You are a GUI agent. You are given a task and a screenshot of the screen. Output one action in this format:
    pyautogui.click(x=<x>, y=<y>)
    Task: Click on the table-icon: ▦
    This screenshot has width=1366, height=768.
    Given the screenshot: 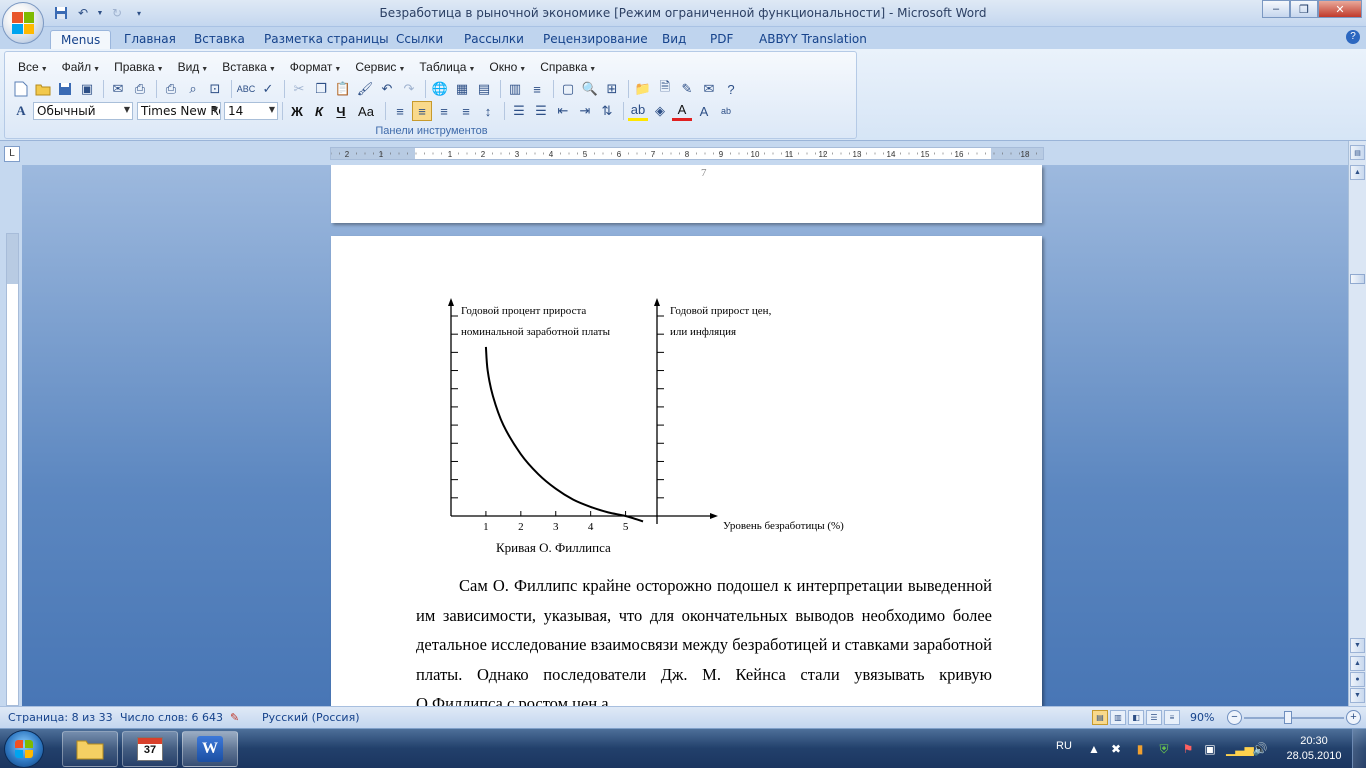 What is the action you would take?
    pyautogui.click(x=462, y=89)
    